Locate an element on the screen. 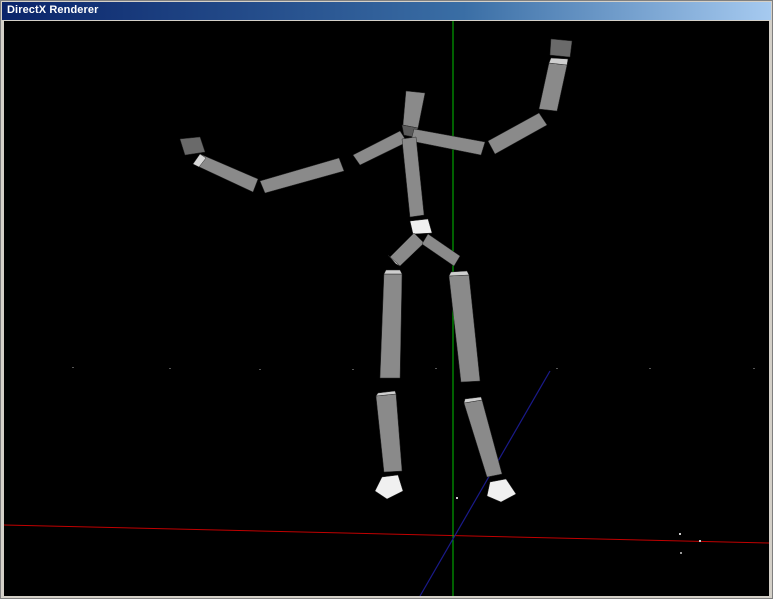 This screenshot has width=773, height=599. bone-left-thigh is located at coordinates (391, 326).